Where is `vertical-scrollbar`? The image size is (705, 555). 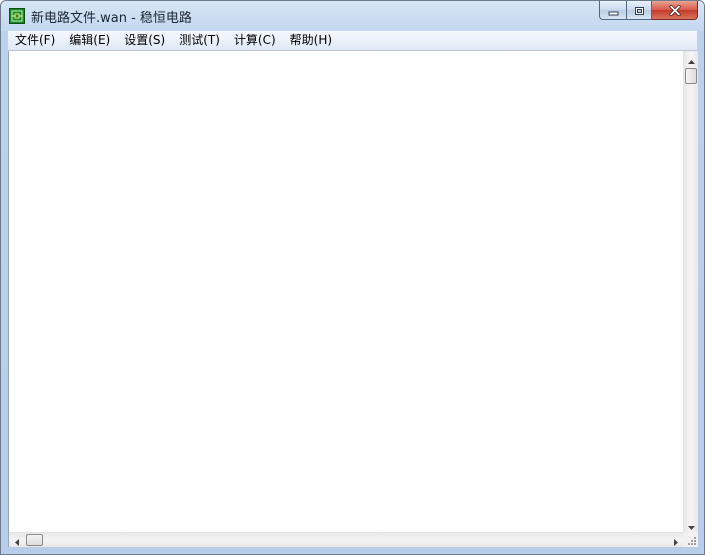 vertical-scrollbar is located at coordinates (690, 291).